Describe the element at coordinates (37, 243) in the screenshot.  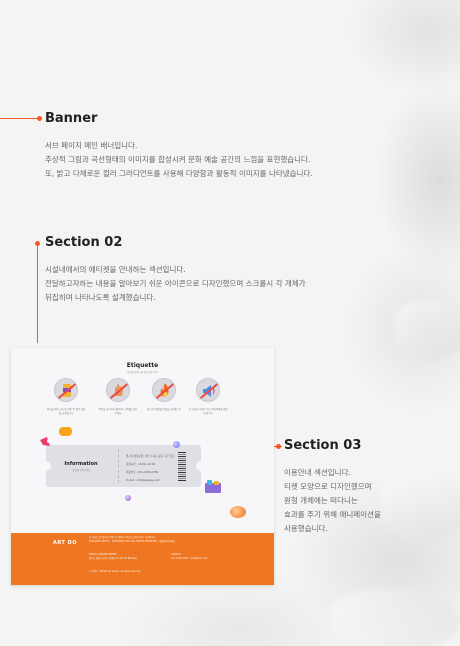
I see `section02-dot` at that location.